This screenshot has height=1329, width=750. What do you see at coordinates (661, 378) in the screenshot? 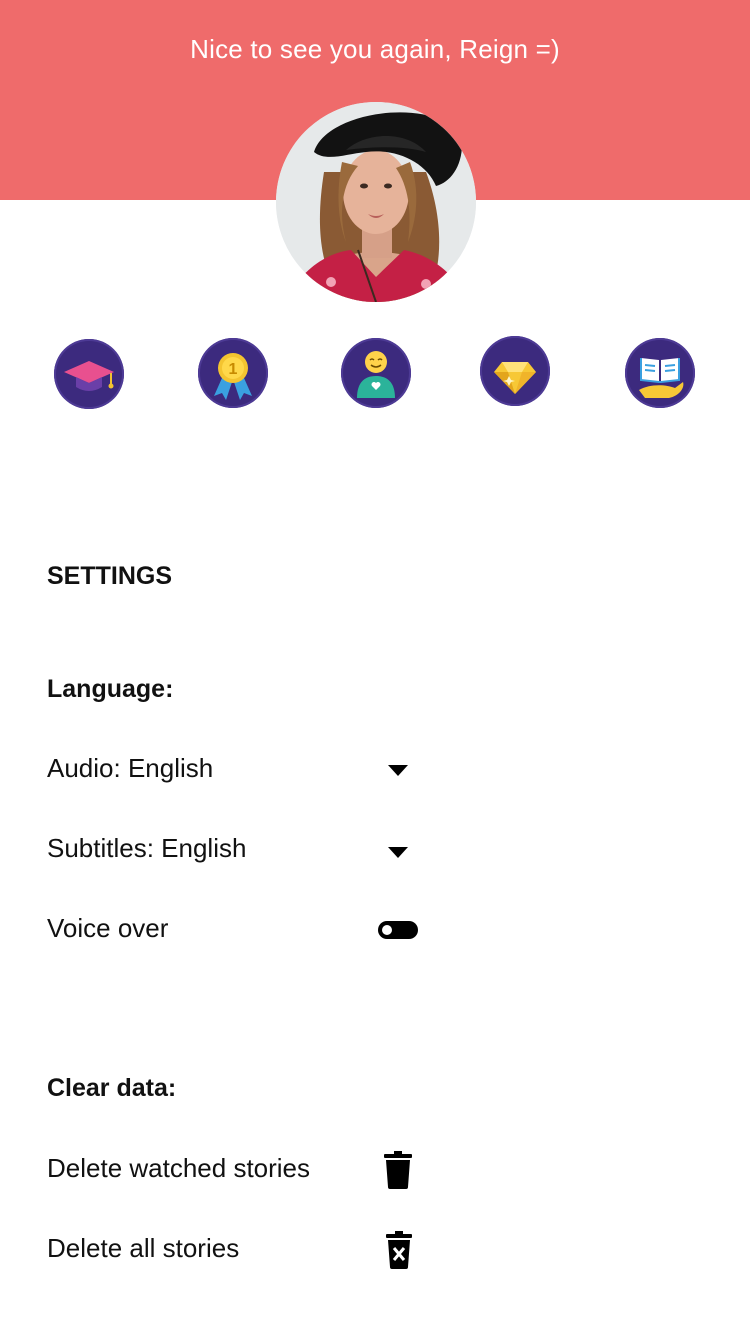
I see `open-book-hand-icon` at bounding box center [661, 378].